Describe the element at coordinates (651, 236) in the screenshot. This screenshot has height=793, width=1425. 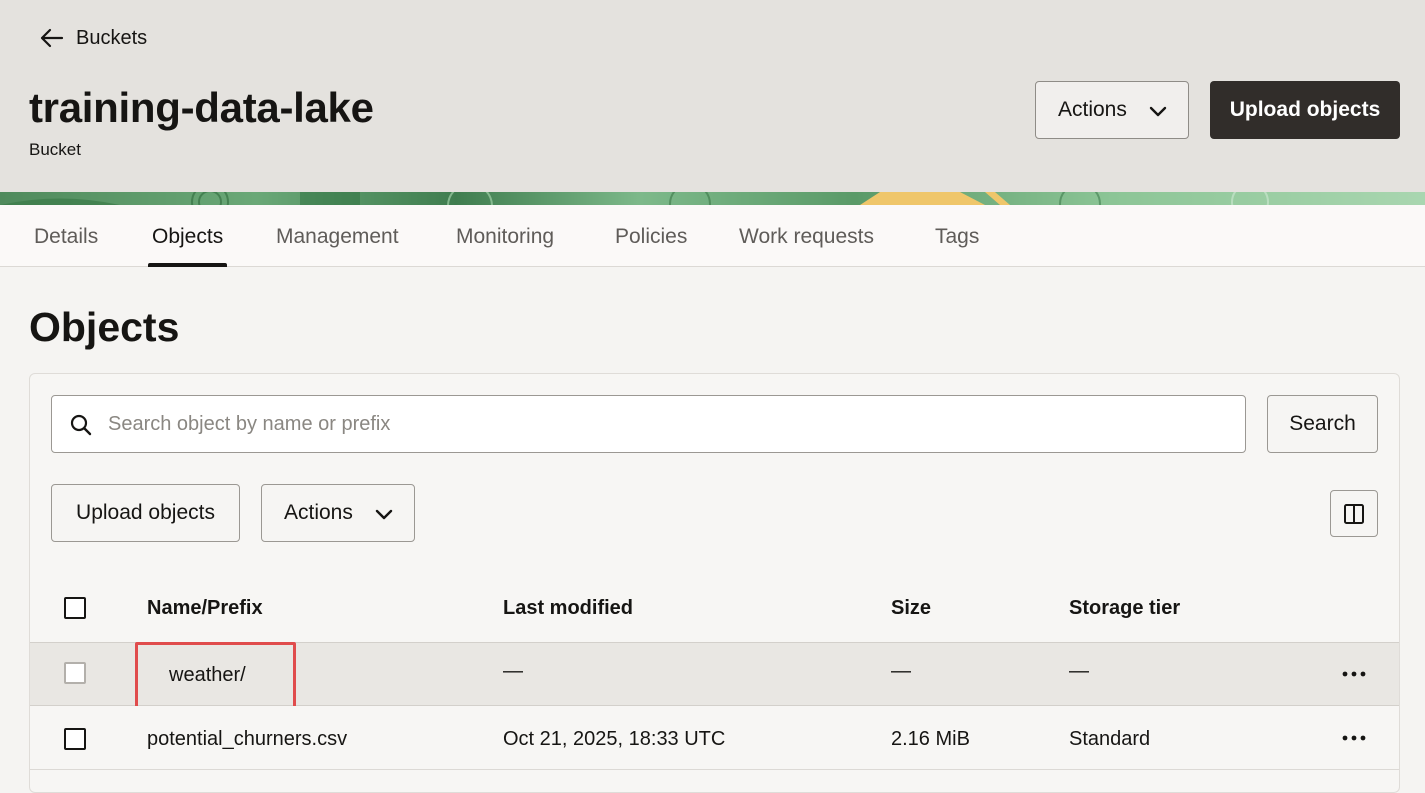
I see `tab-policies: Policies` at that location.